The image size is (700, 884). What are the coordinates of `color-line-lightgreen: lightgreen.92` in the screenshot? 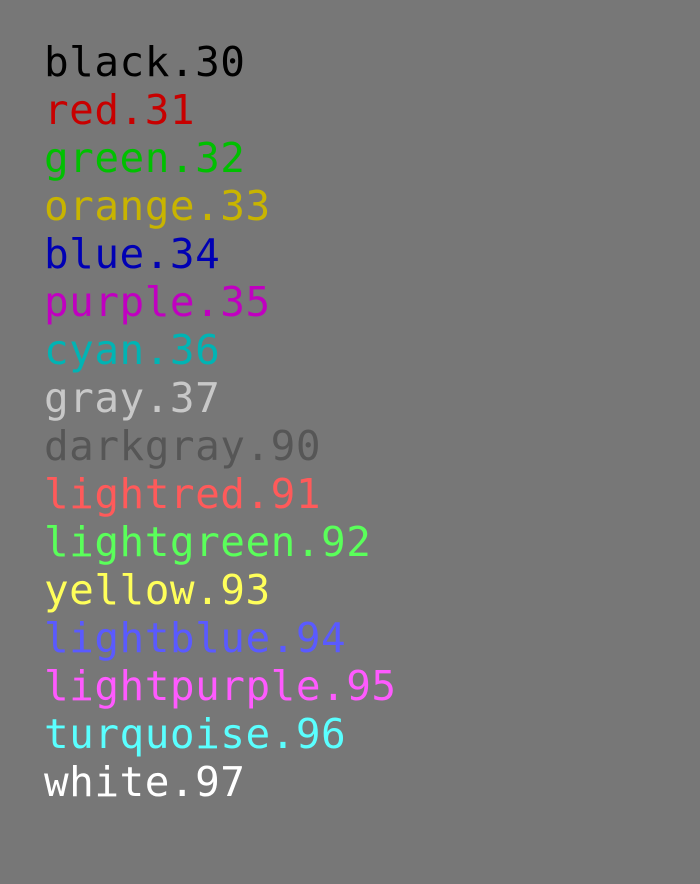 It's located at (208, 542).